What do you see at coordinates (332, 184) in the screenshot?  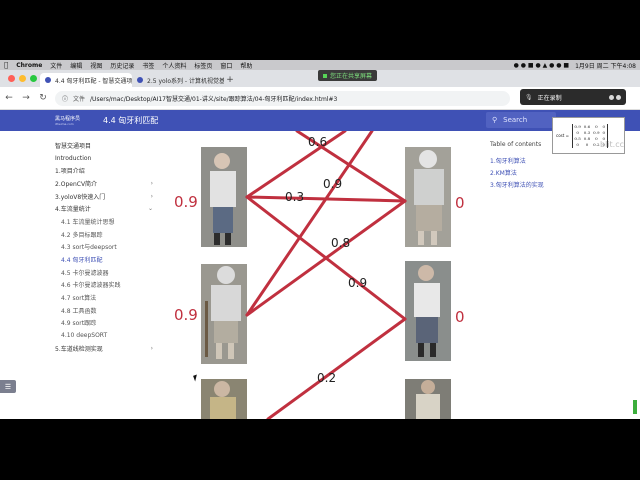 I see `edge-label: 0.9` at bounding box center [332, 184].